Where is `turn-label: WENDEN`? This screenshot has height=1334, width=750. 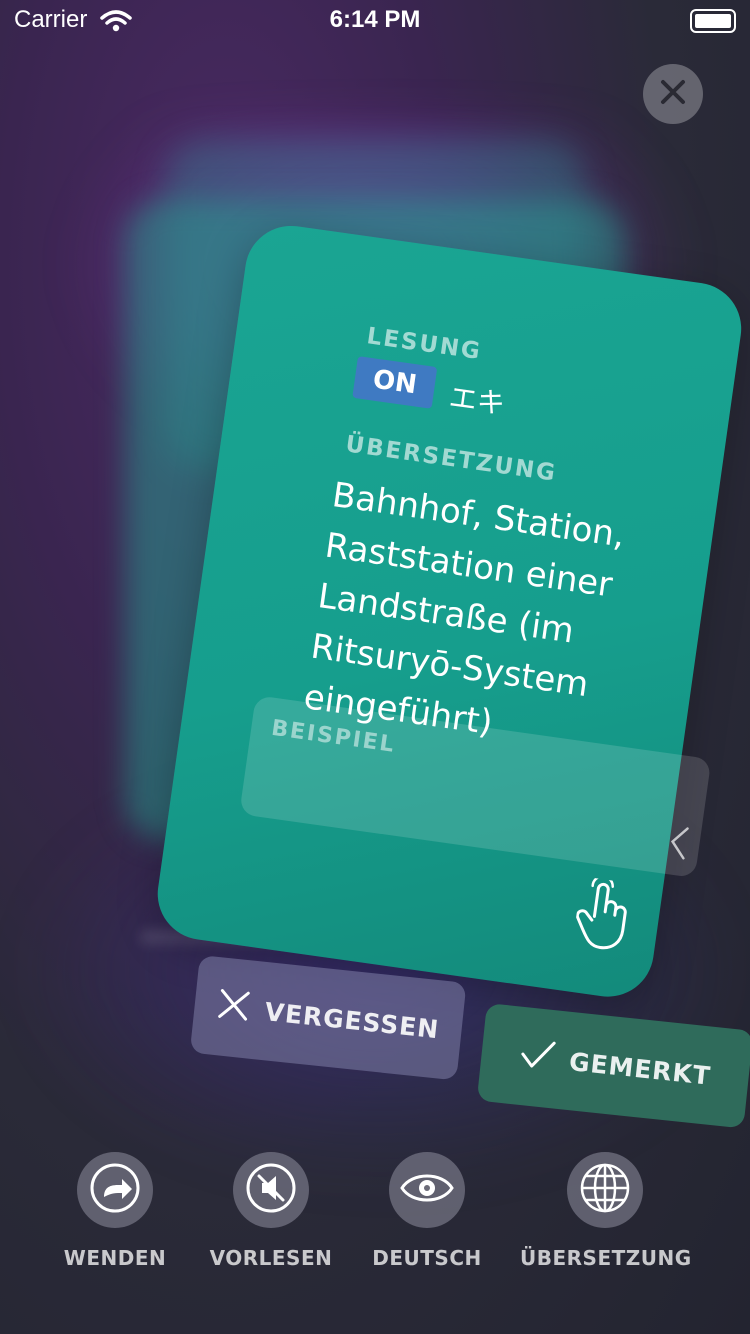 turn-label: WENDEN is located at coordinates (115, 1258).